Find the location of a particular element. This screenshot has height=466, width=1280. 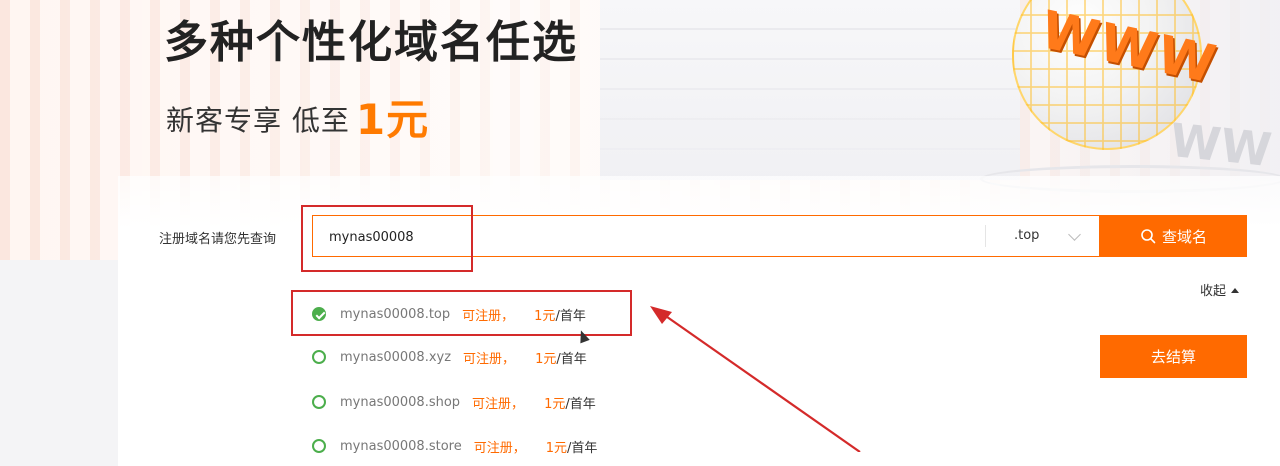

selected-check-icon is located at coordinates (319, 314).